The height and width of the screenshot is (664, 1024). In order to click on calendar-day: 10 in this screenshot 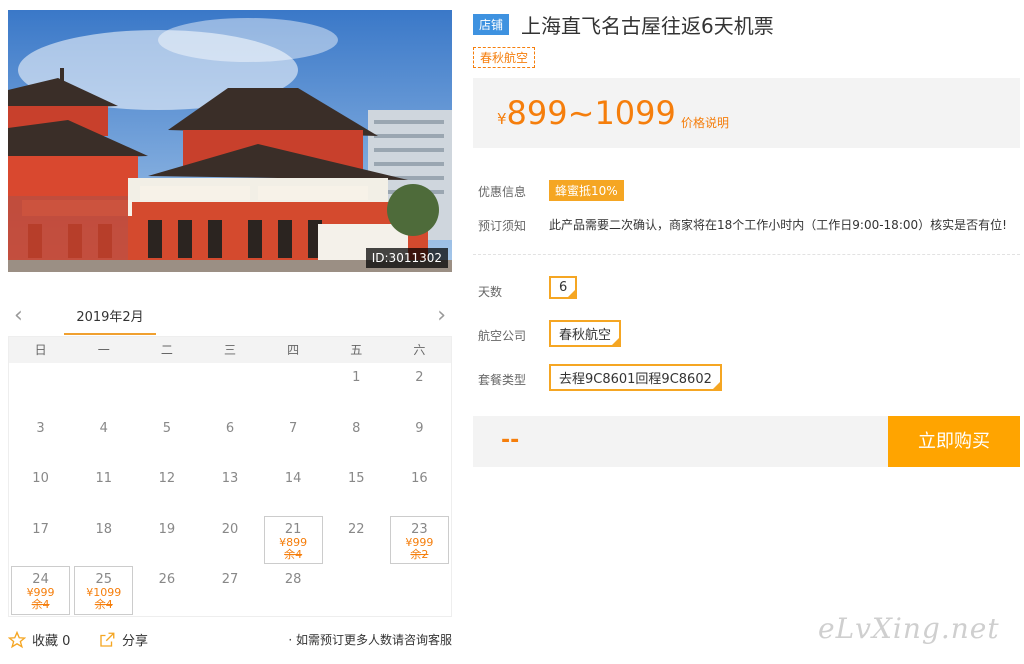, I will do `click(40, 489)`.